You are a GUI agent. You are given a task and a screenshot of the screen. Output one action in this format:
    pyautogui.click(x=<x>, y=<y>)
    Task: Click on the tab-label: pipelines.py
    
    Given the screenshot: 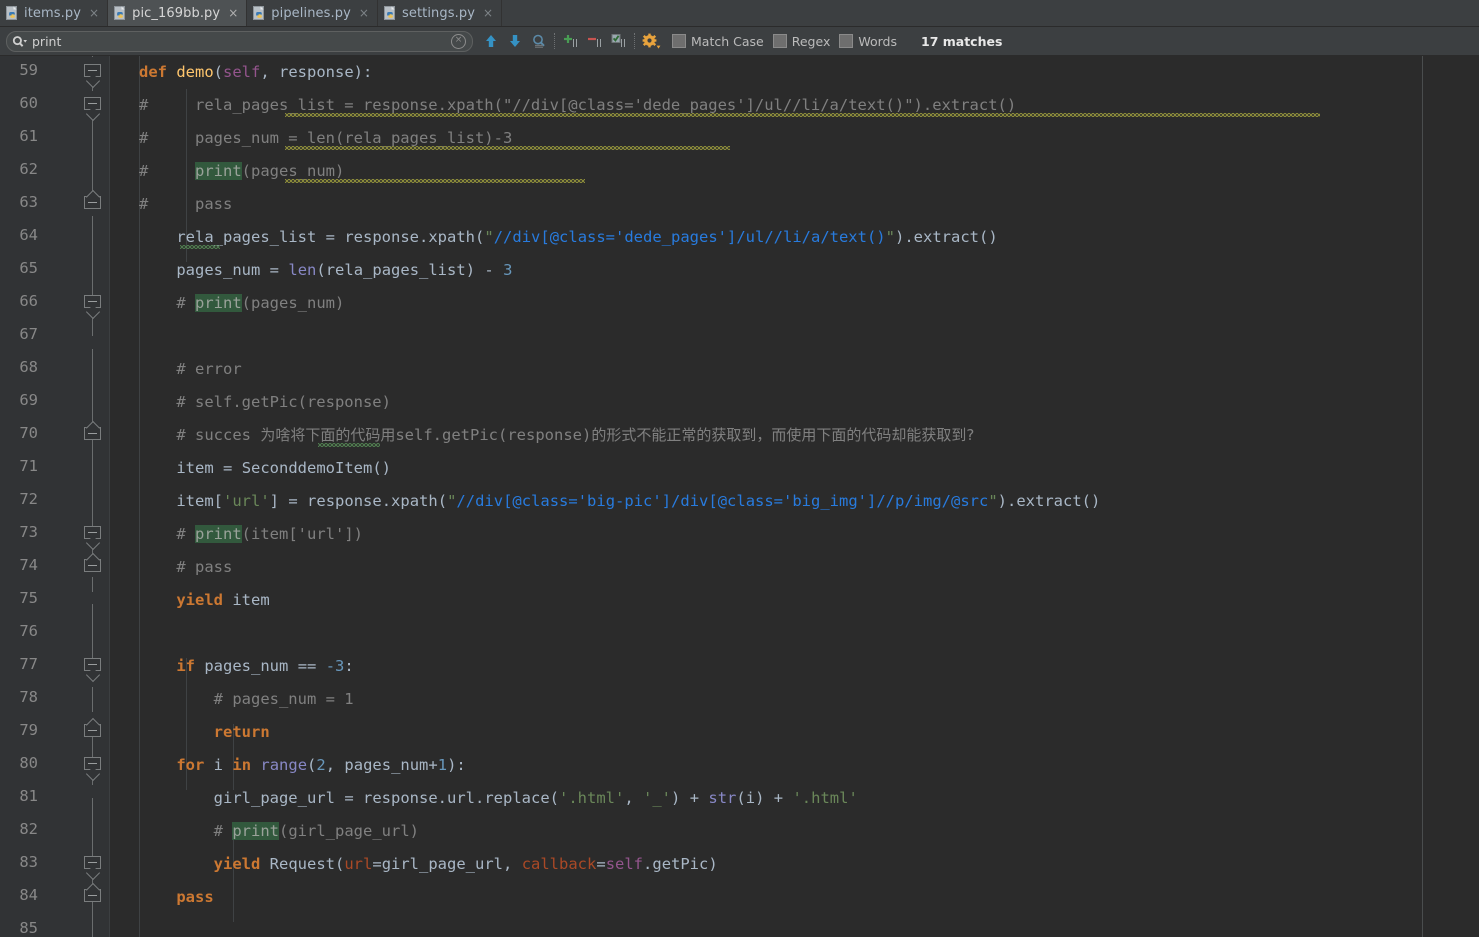 What is the action you would take?
    pyautogui.click(x=311, y=13)
    